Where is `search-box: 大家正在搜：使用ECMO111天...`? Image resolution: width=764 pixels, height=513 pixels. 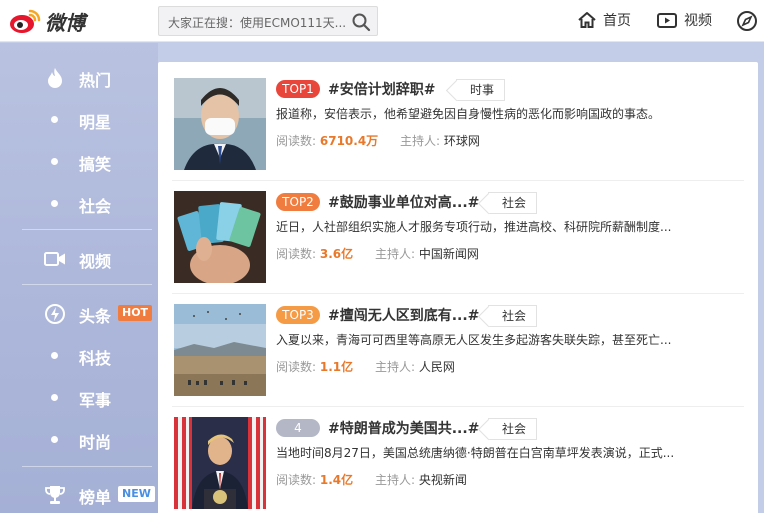
search-box: 大家正在搜：使用ECMO111天... is located at coordinates (268, 21).